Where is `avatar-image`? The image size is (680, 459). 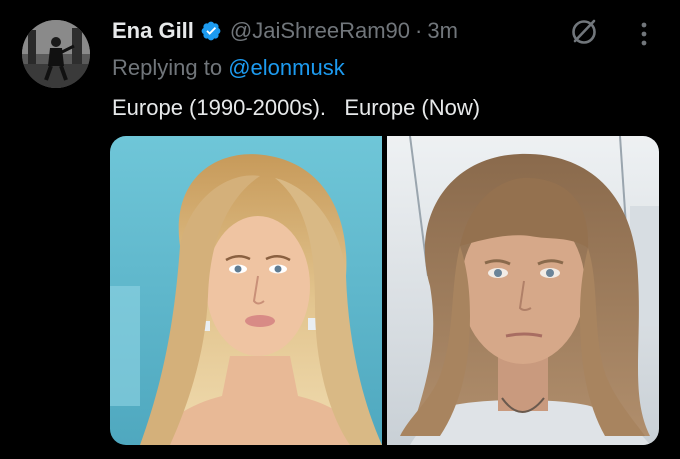
avatar-image is located at coordinates (56, 54).